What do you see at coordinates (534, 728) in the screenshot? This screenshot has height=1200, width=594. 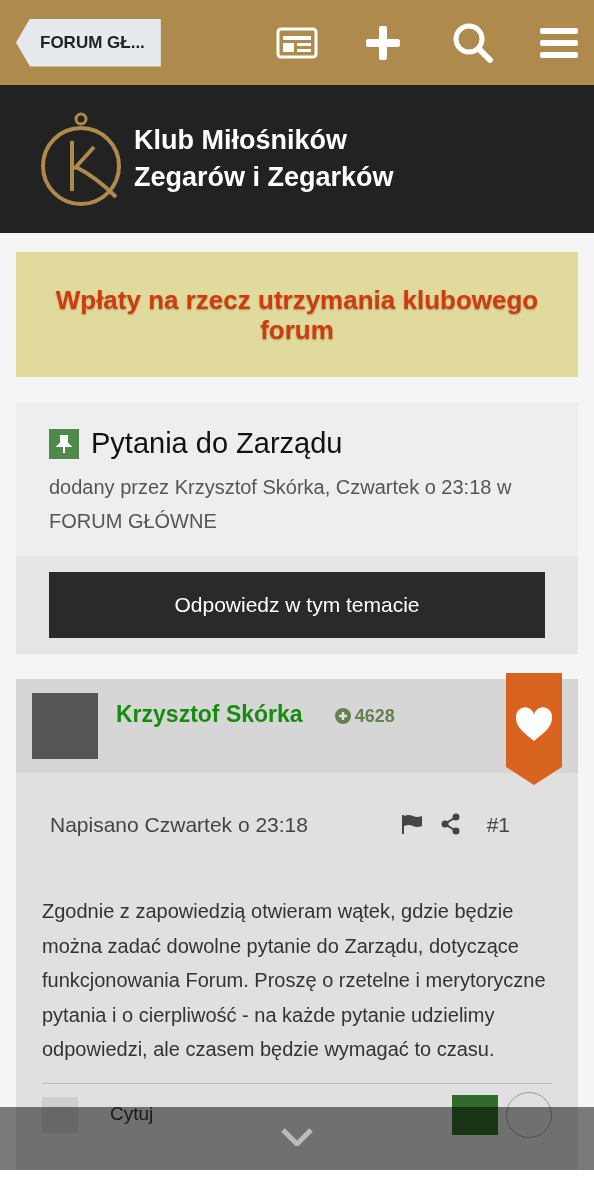 I see `like-ribbon-icon` at bounding box center [534, 728].